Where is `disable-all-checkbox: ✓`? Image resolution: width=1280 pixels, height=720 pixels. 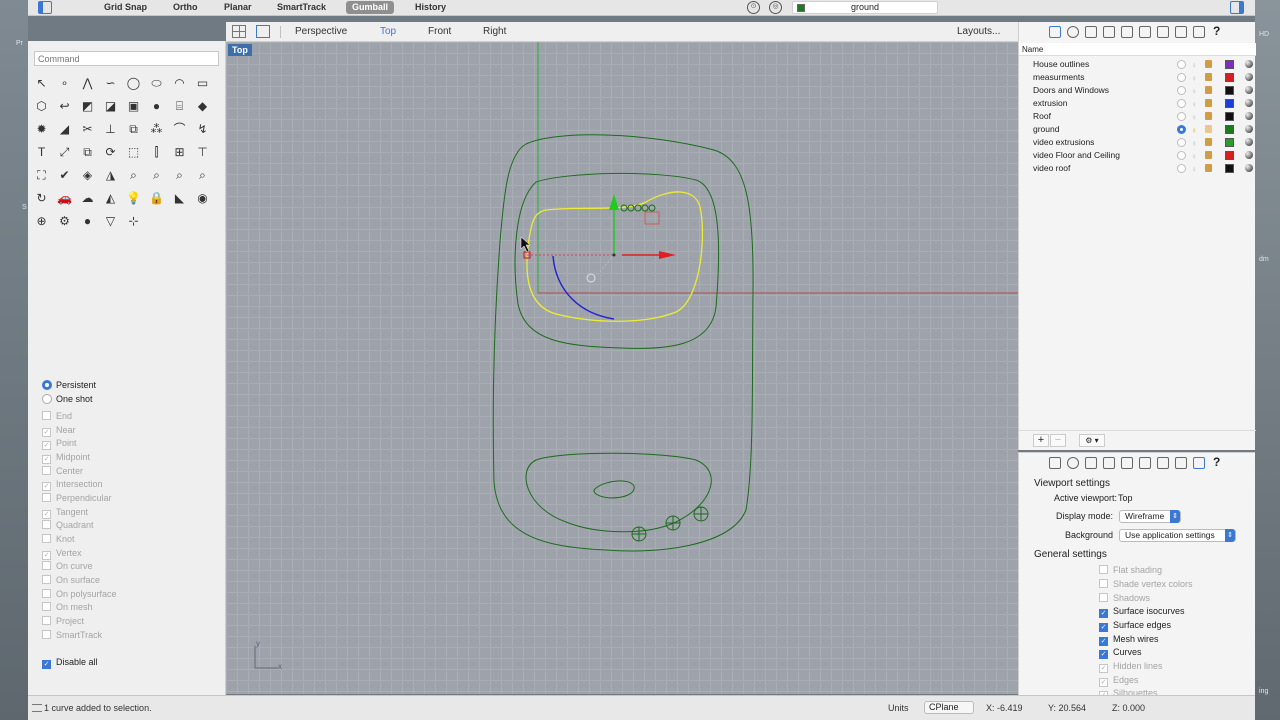
disable-all-checkbox: ✓ is located at coordinates (46, 664).